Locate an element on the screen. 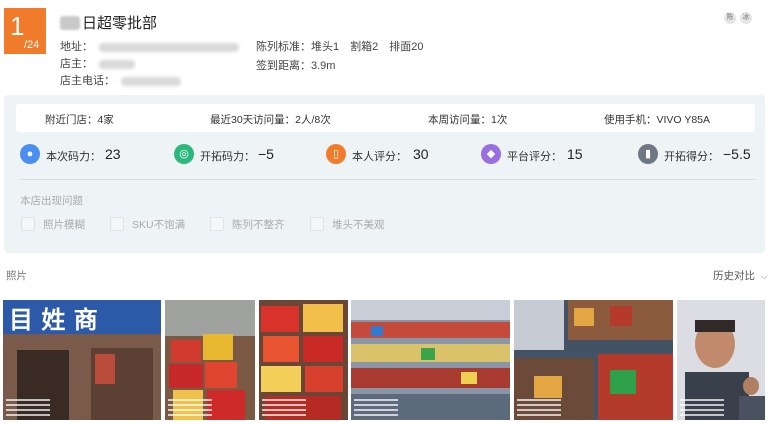 Image resolution: width=769 pixels, height=427 pixels. metric-value: 15 is located at coordinates (575, 154).